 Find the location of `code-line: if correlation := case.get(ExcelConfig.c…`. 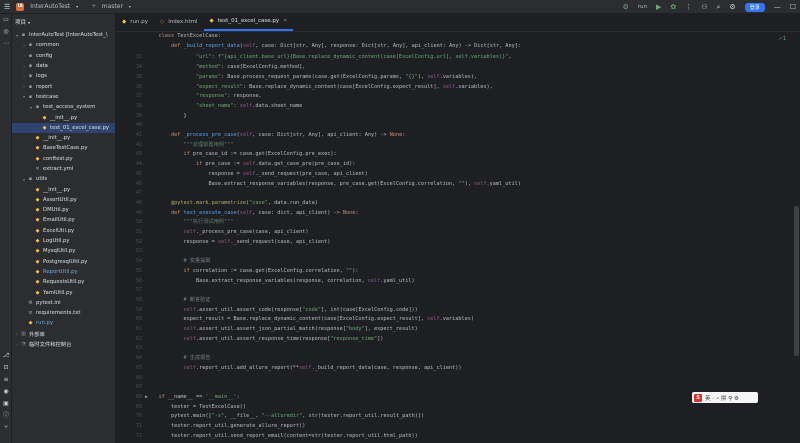

code-line: if correlation := case.get(ExcelConfig.c… is located at coordinates (252, 272).